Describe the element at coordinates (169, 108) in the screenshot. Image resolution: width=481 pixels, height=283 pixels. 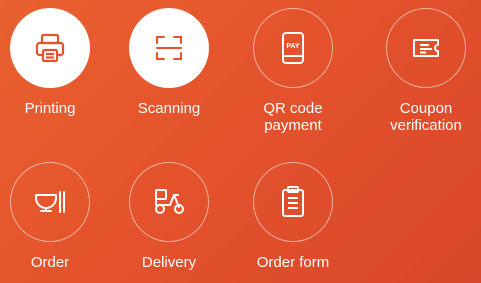
I see `scanning-label: Scanning` at that location.